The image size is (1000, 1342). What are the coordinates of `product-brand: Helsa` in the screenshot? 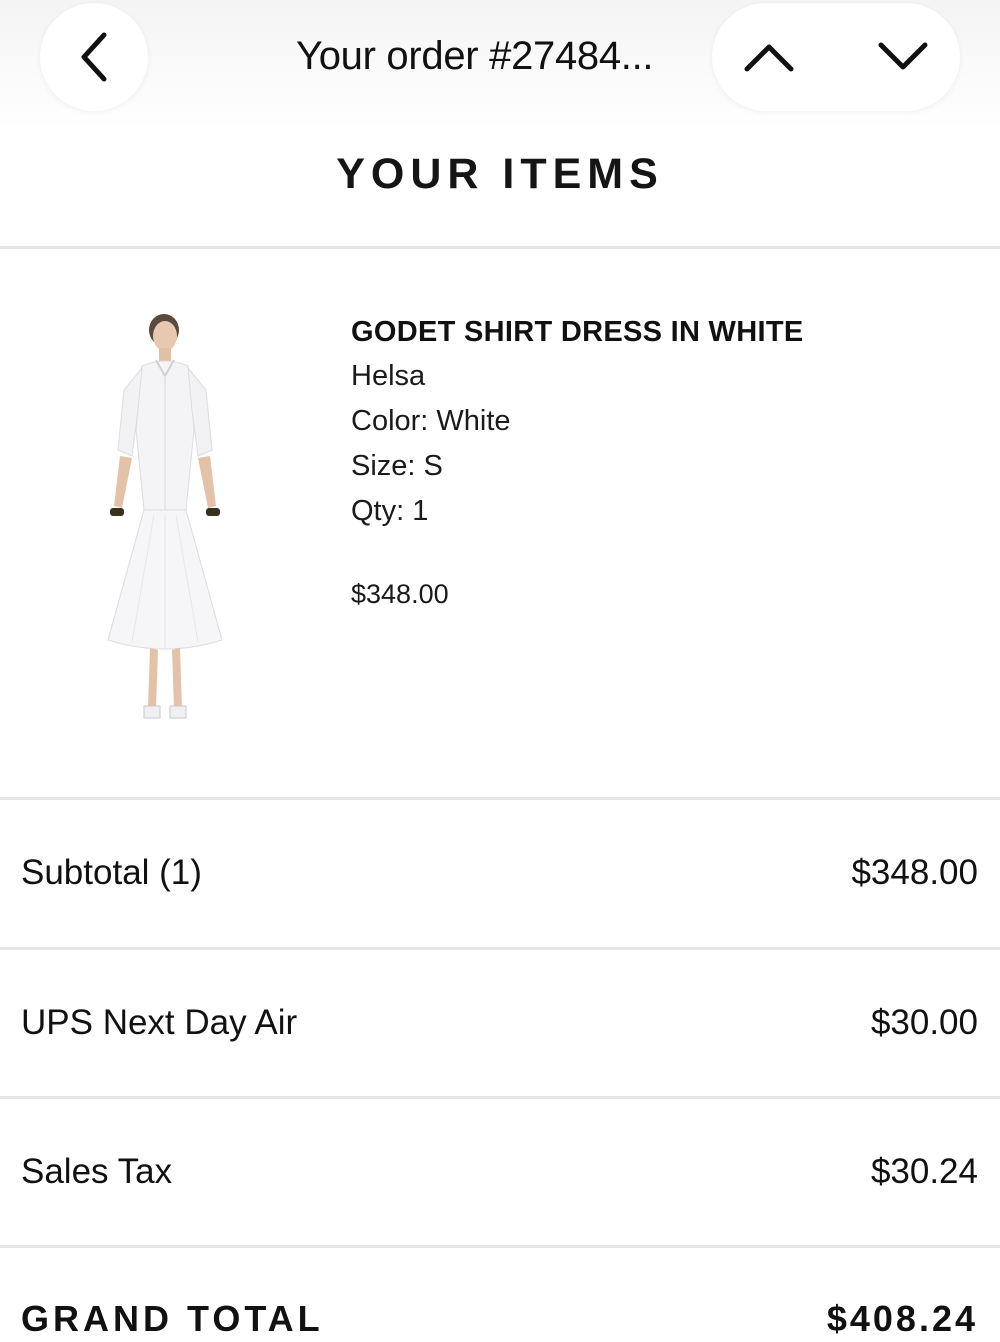 It's located at (388, 376).